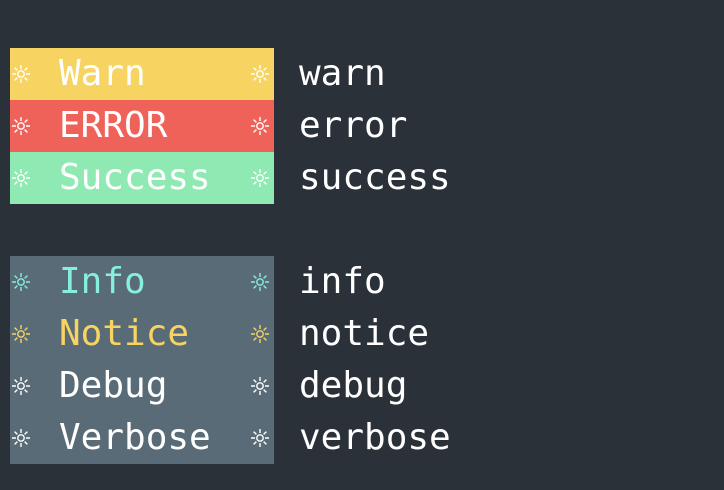 The height and width of the screenshot is (490, 724). Describe the element at coordinates (342, 281) in the screenshot. I see `log-level-tag: info` at that location.